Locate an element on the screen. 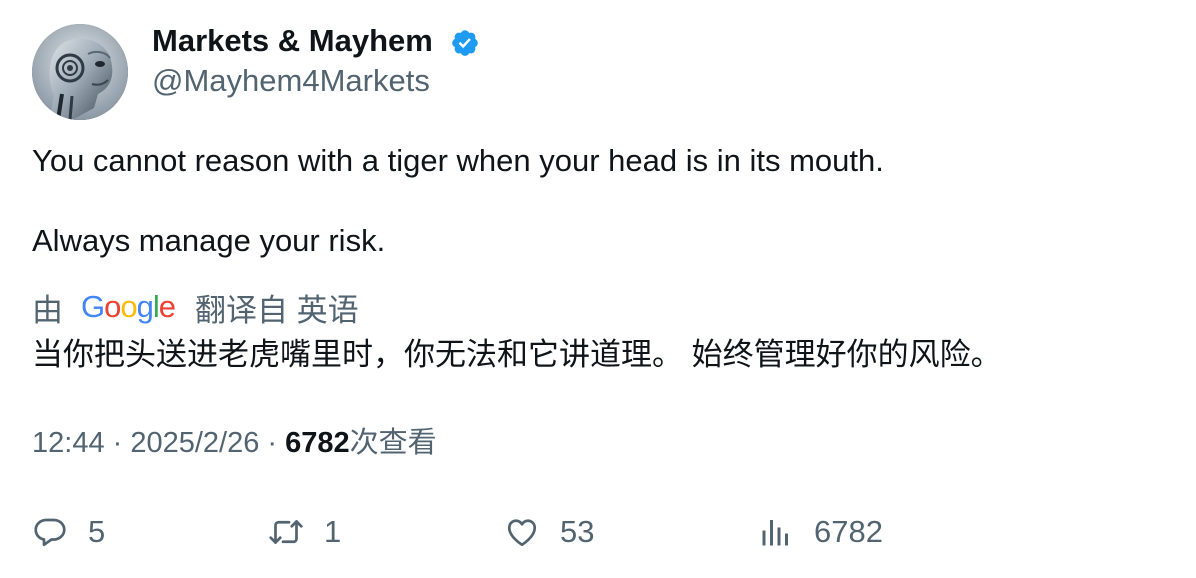  retweet-icon is located at coordinates (286, 532).